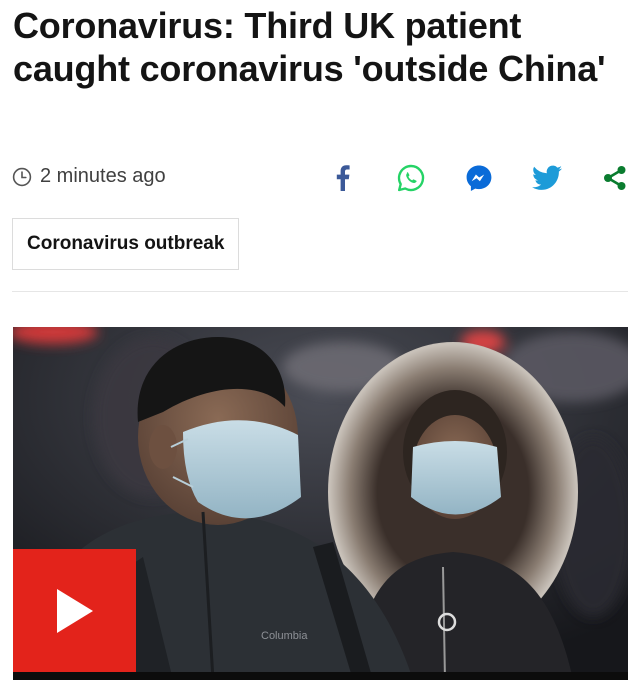 This screenshot has width=640, height=680. I want to click on share-more-button, so click(615, 178).